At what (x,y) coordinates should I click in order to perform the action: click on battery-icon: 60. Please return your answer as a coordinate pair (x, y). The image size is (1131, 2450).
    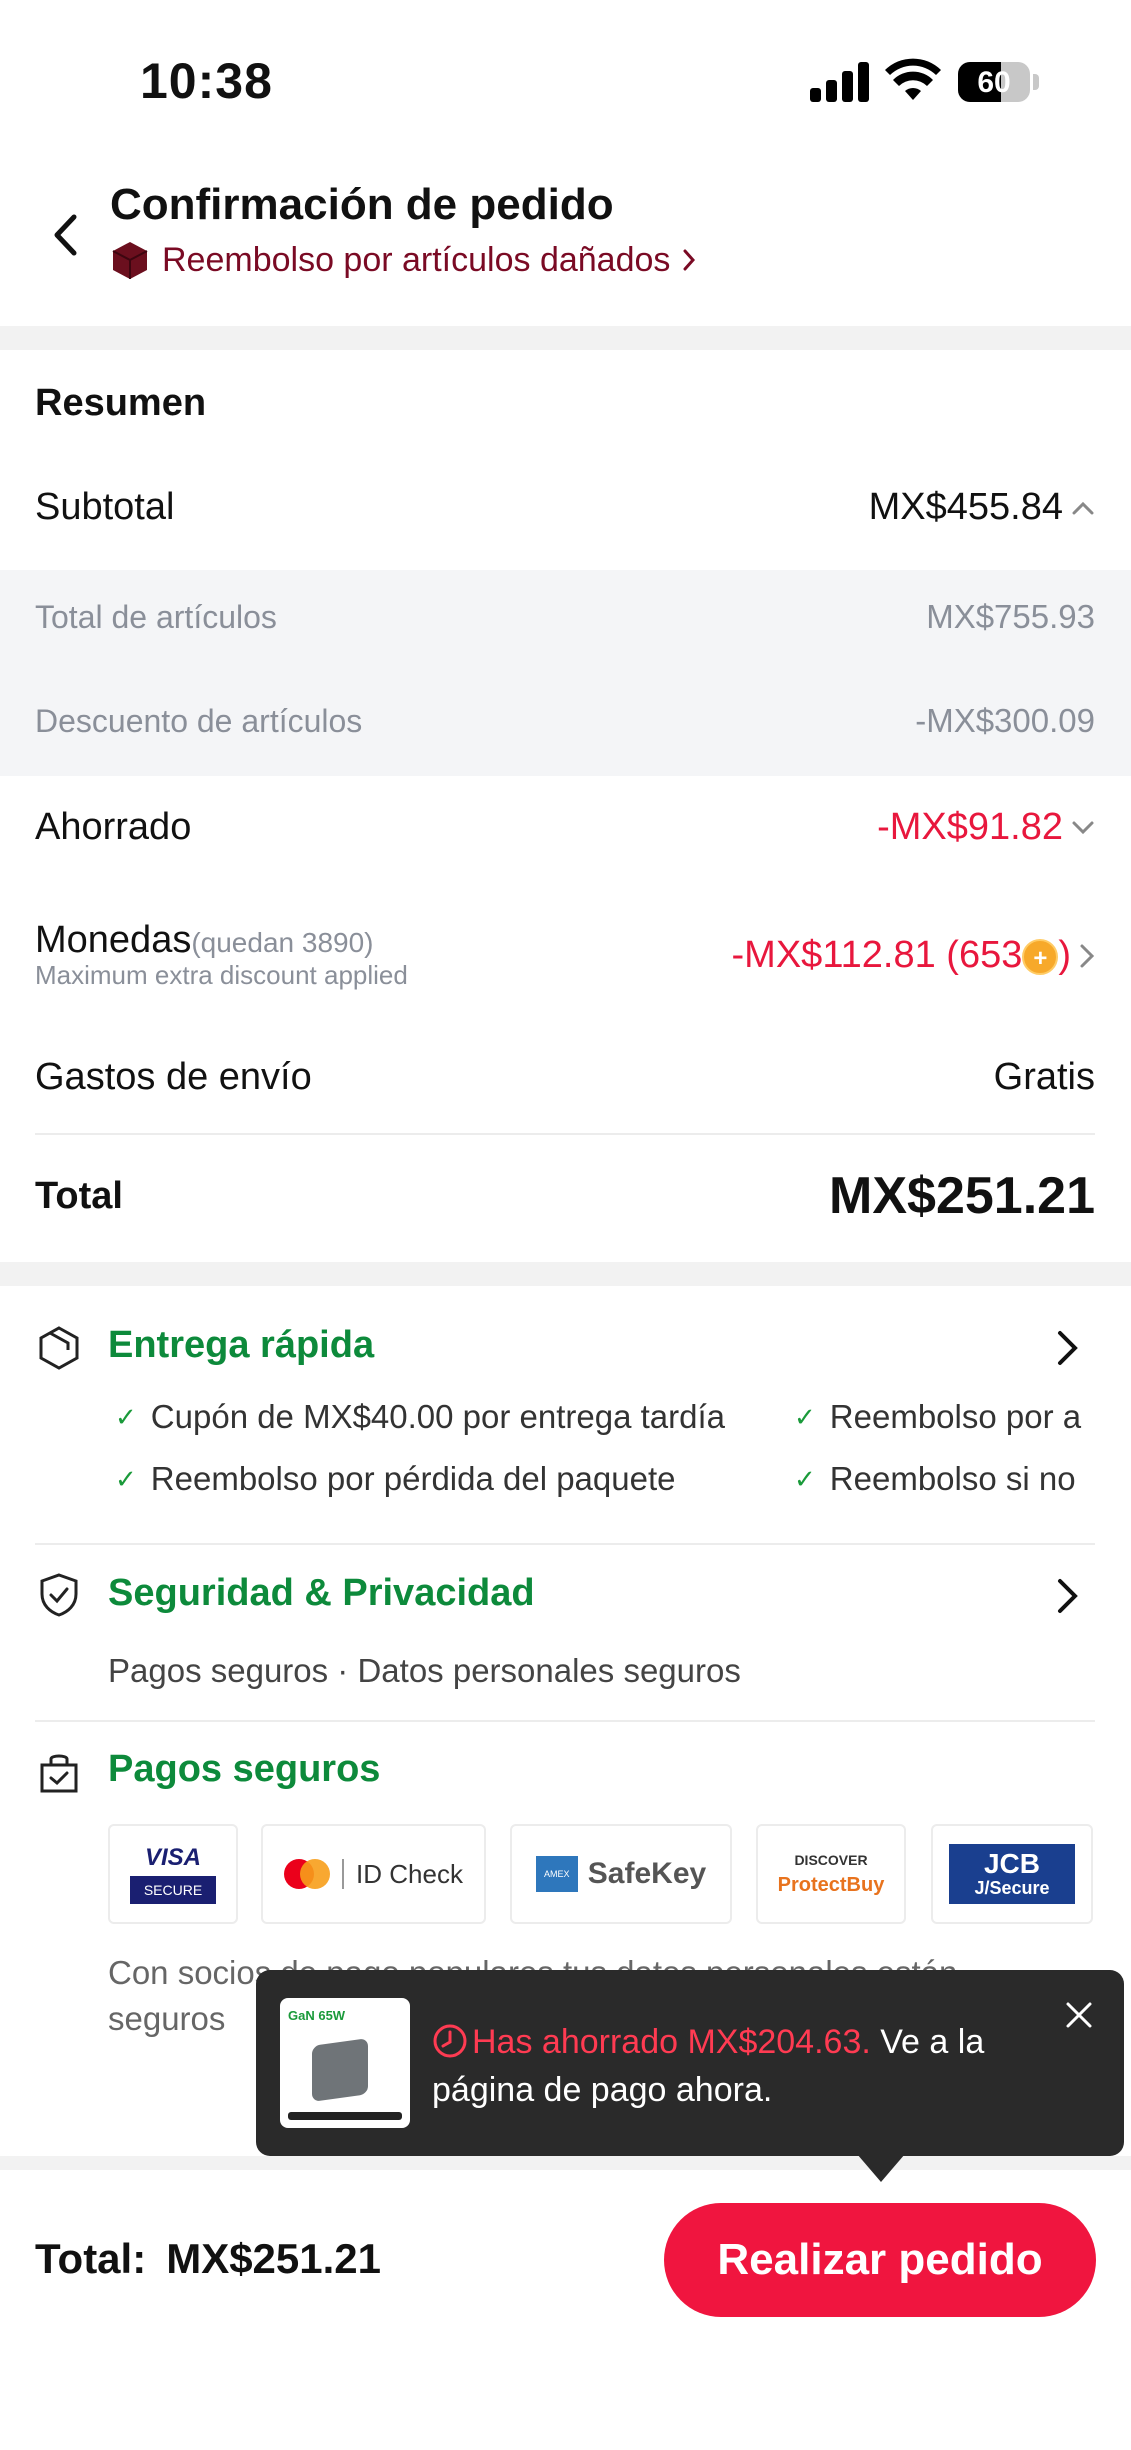
    Looking at the image, I should click on (994, 82).